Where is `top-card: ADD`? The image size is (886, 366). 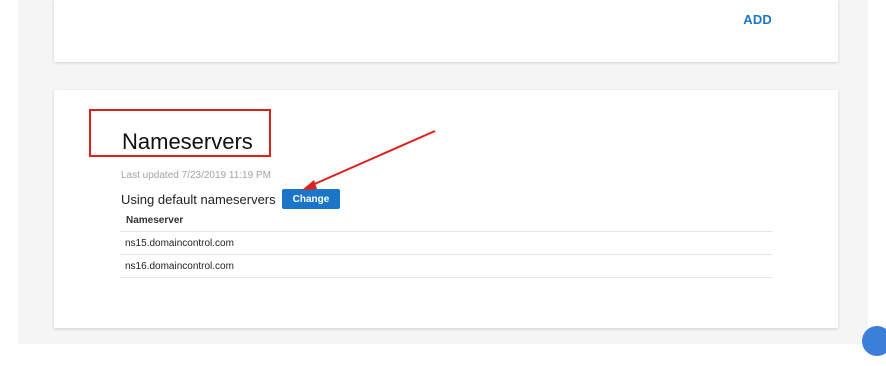
top-card: ADD is located at coordinates (446, 31).